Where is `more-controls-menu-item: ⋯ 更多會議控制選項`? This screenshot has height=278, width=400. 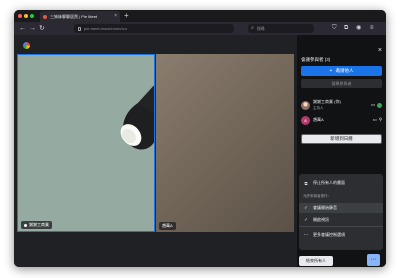 more-controls-menu-item: ⋯ 更多會議控制選項 is located at coordinates (341, 235).